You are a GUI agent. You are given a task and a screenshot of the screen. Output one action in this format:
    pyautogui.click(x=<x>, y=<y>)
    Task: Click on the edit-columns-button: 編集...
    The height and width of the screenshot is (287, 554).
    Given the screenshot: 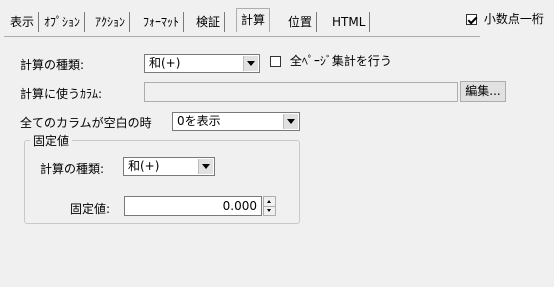 What is the action you would take?
    pyautogui.click(x=483, y=91)
    